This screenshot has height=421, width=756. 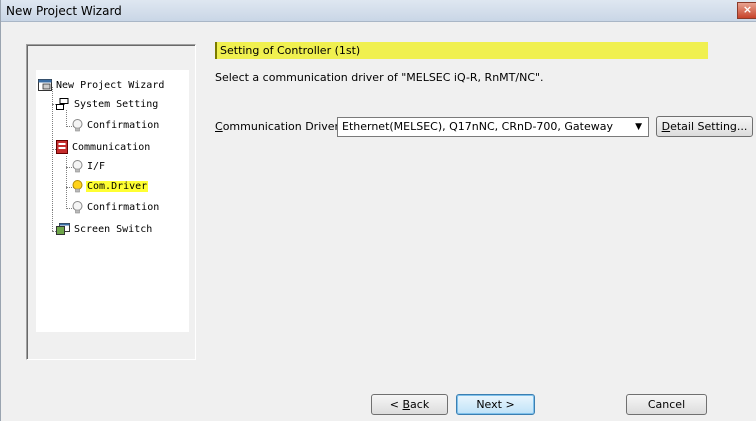 I want to click on cancel-button: Cancel, so click(x=666, y=404).